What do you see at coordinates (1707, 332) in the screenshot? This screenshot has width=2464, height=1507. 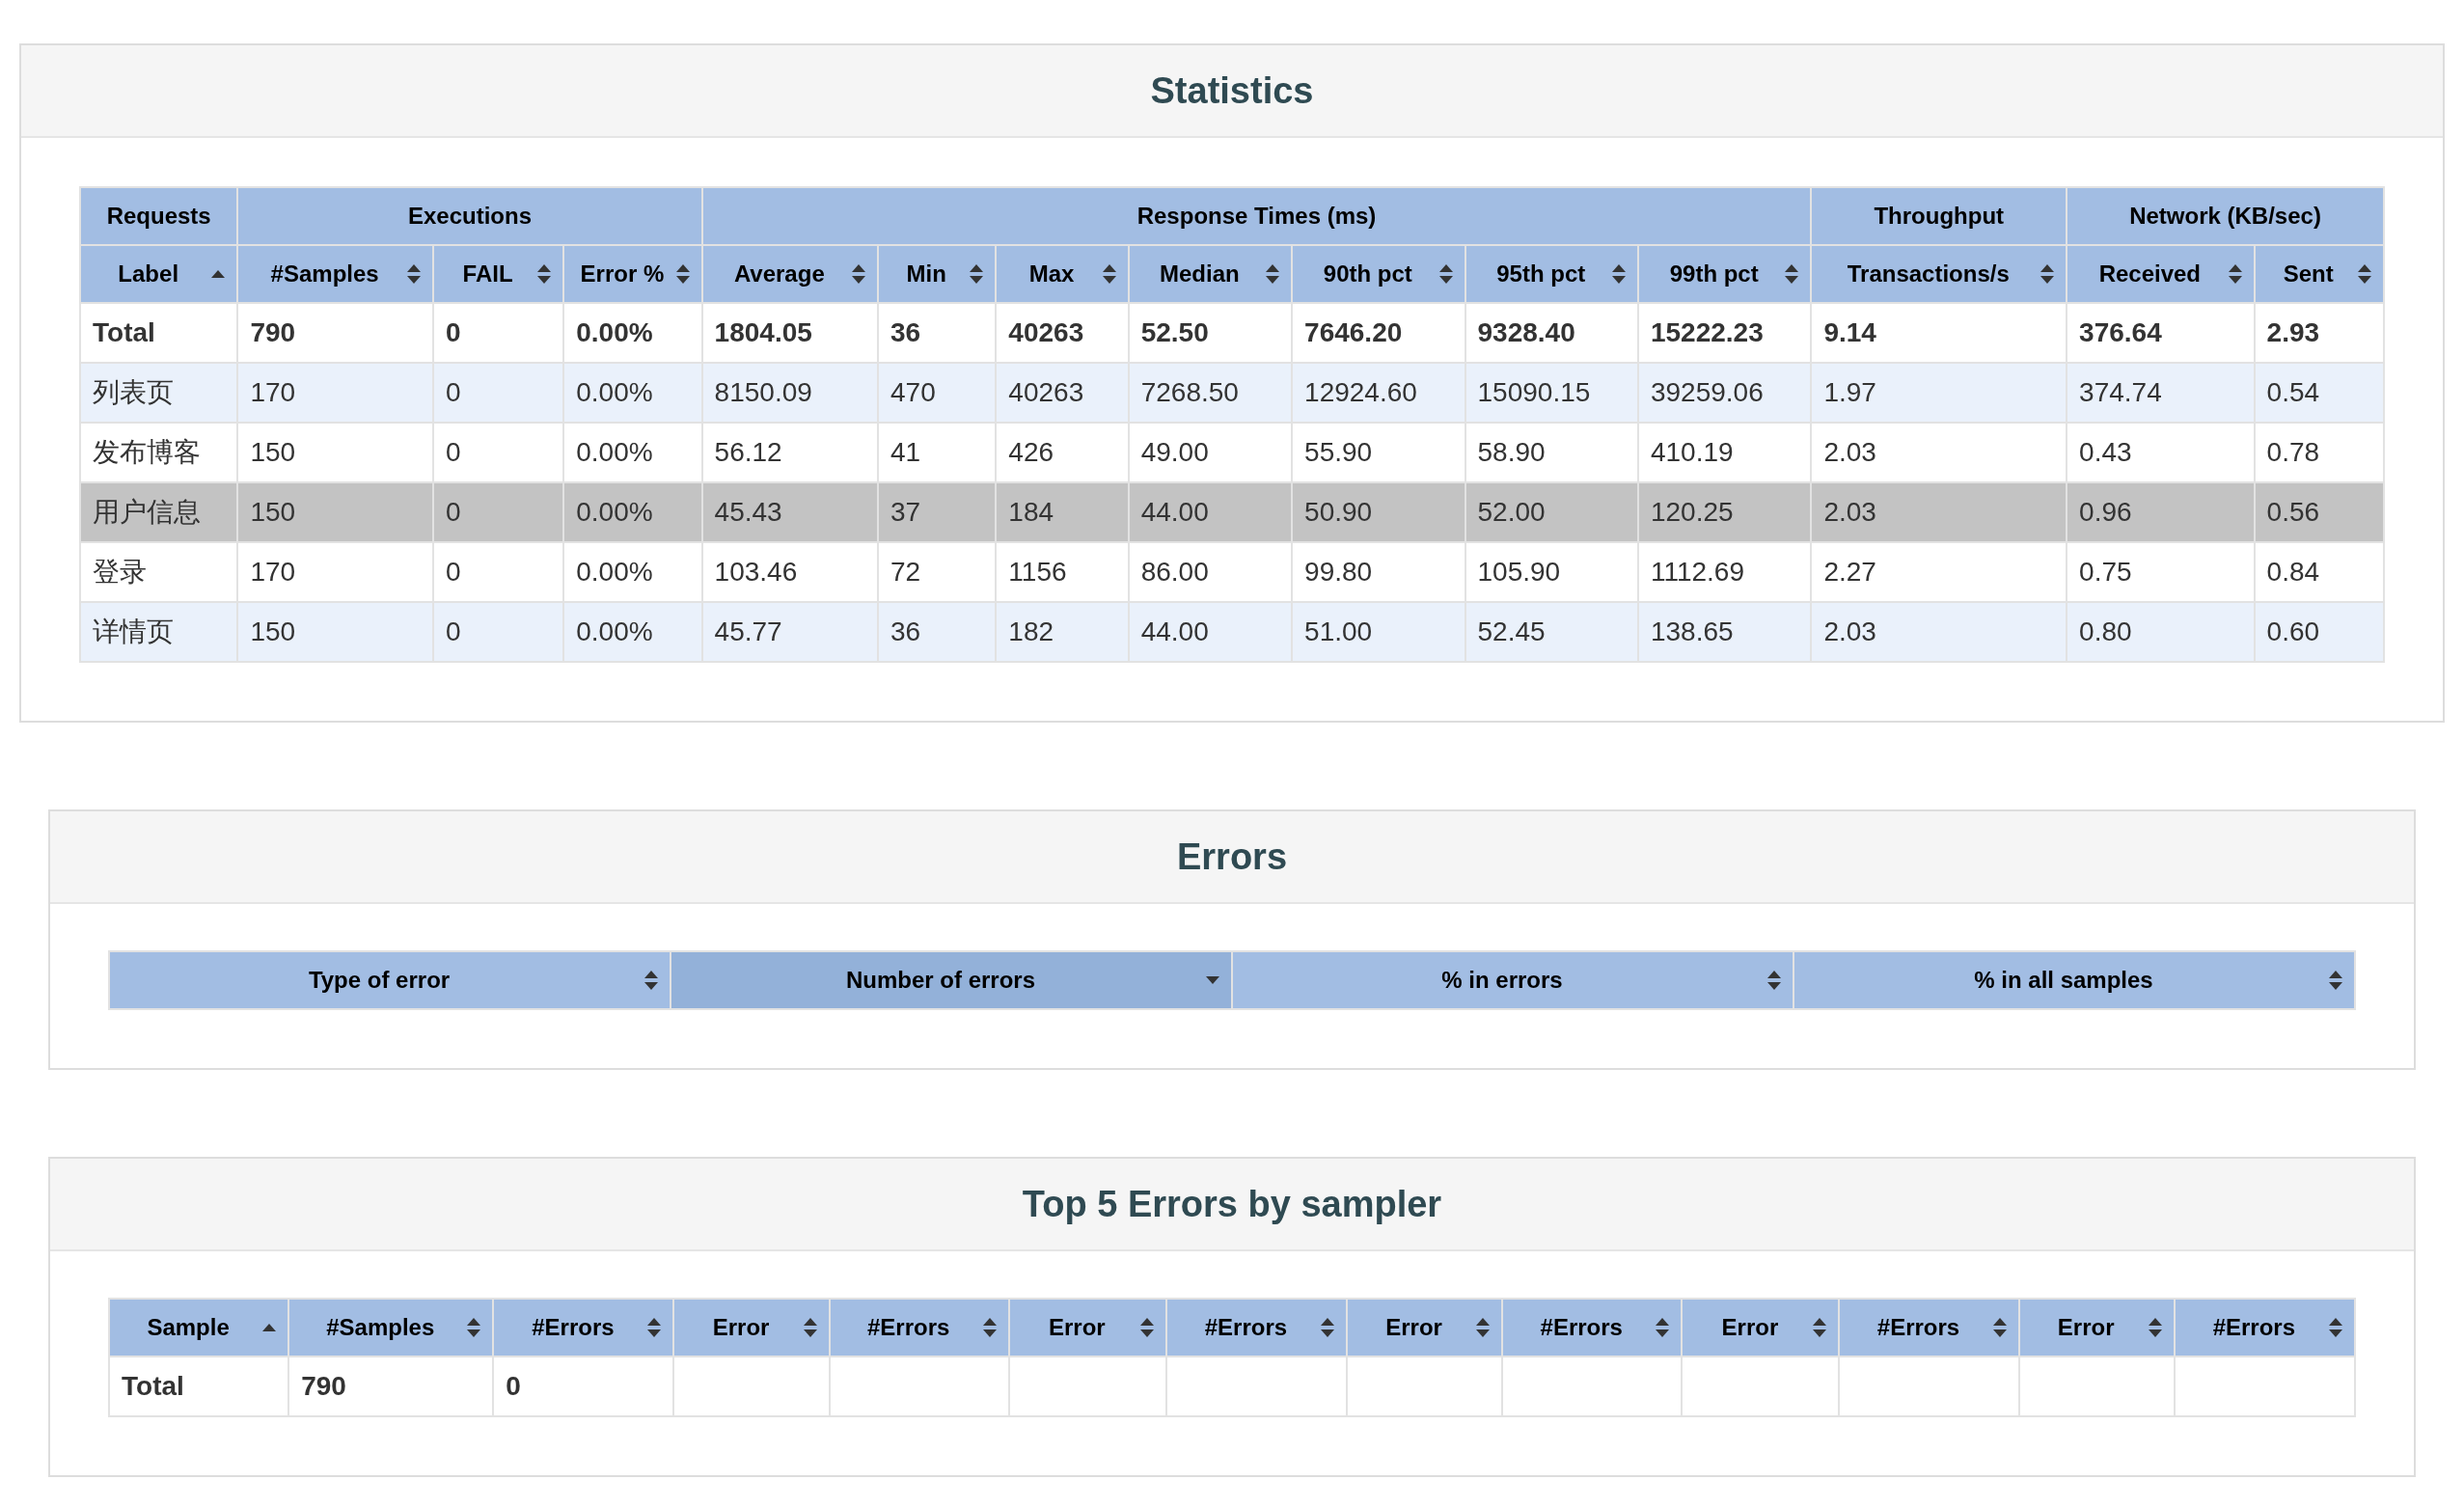 I see `table-cell: 15222.23` at bounding box center [1707, 332].